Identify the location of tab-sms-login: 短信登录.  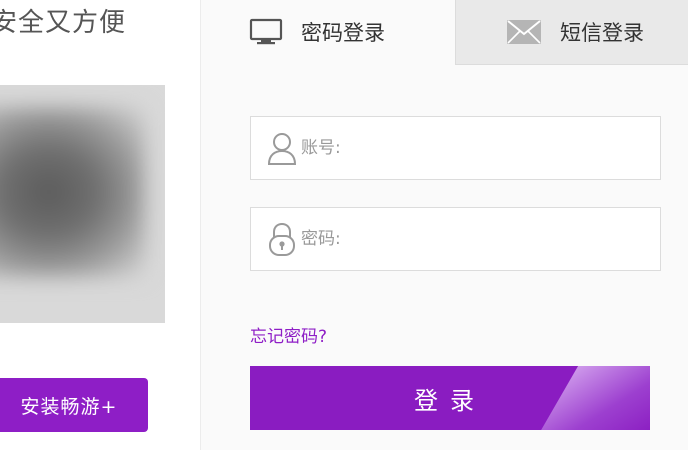
(571, 32).